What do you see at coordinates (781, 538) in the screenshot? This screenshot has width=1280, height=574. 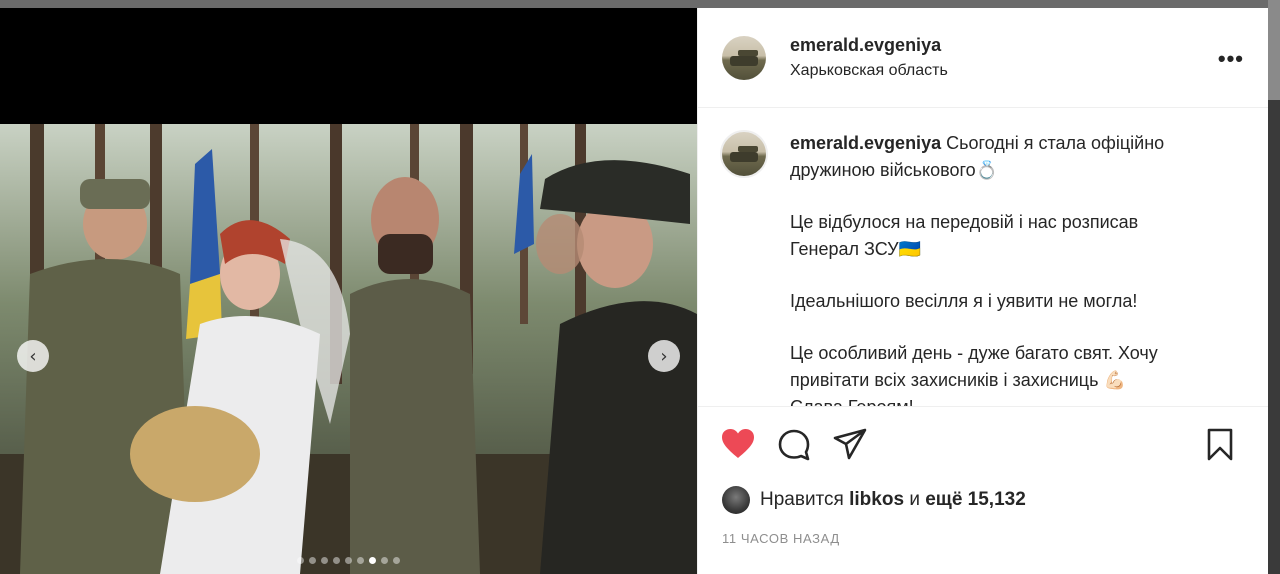 I see `post-timestamp: 11 часов назад` at bounding box center [781, 538].